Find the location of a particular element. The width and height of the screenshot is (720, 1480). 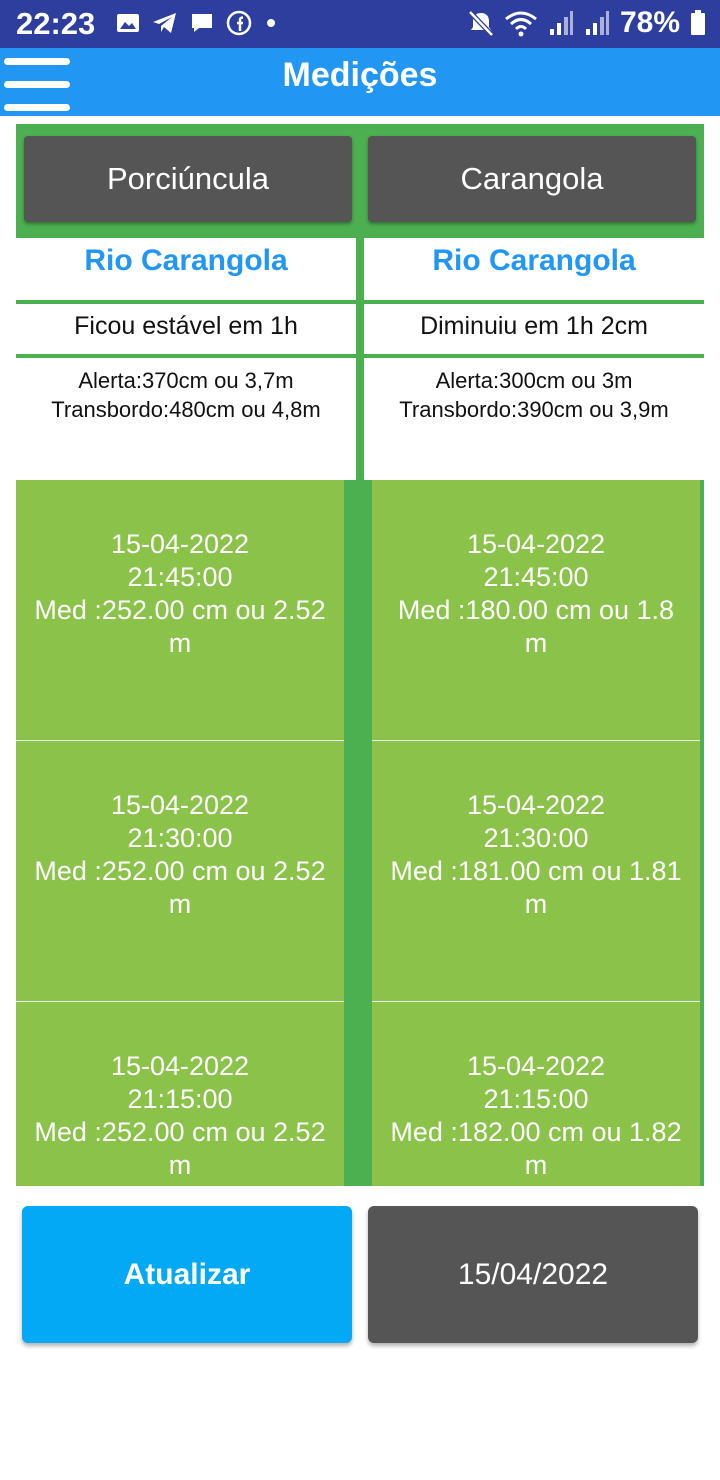

column-divider is located at coordinates (360, 359).